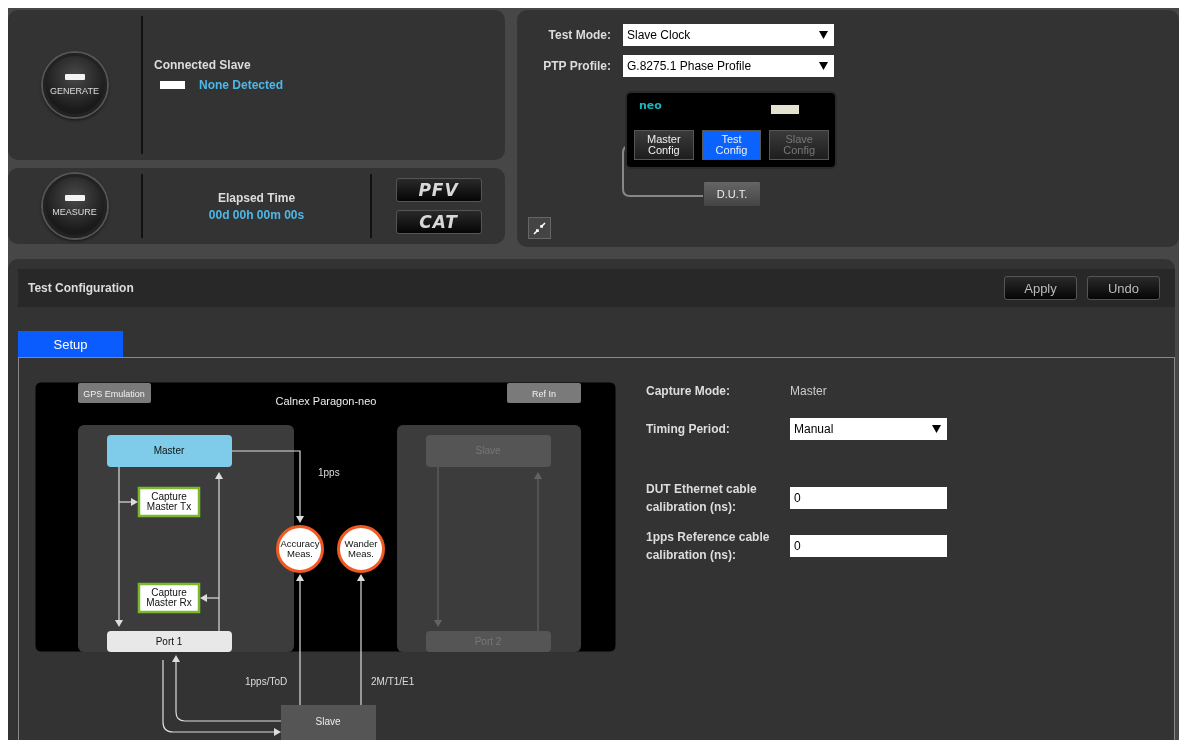  Describe the element at coordinates (868, 546) in the screenshot. I see `pps-calibration-field: 0` at that location.